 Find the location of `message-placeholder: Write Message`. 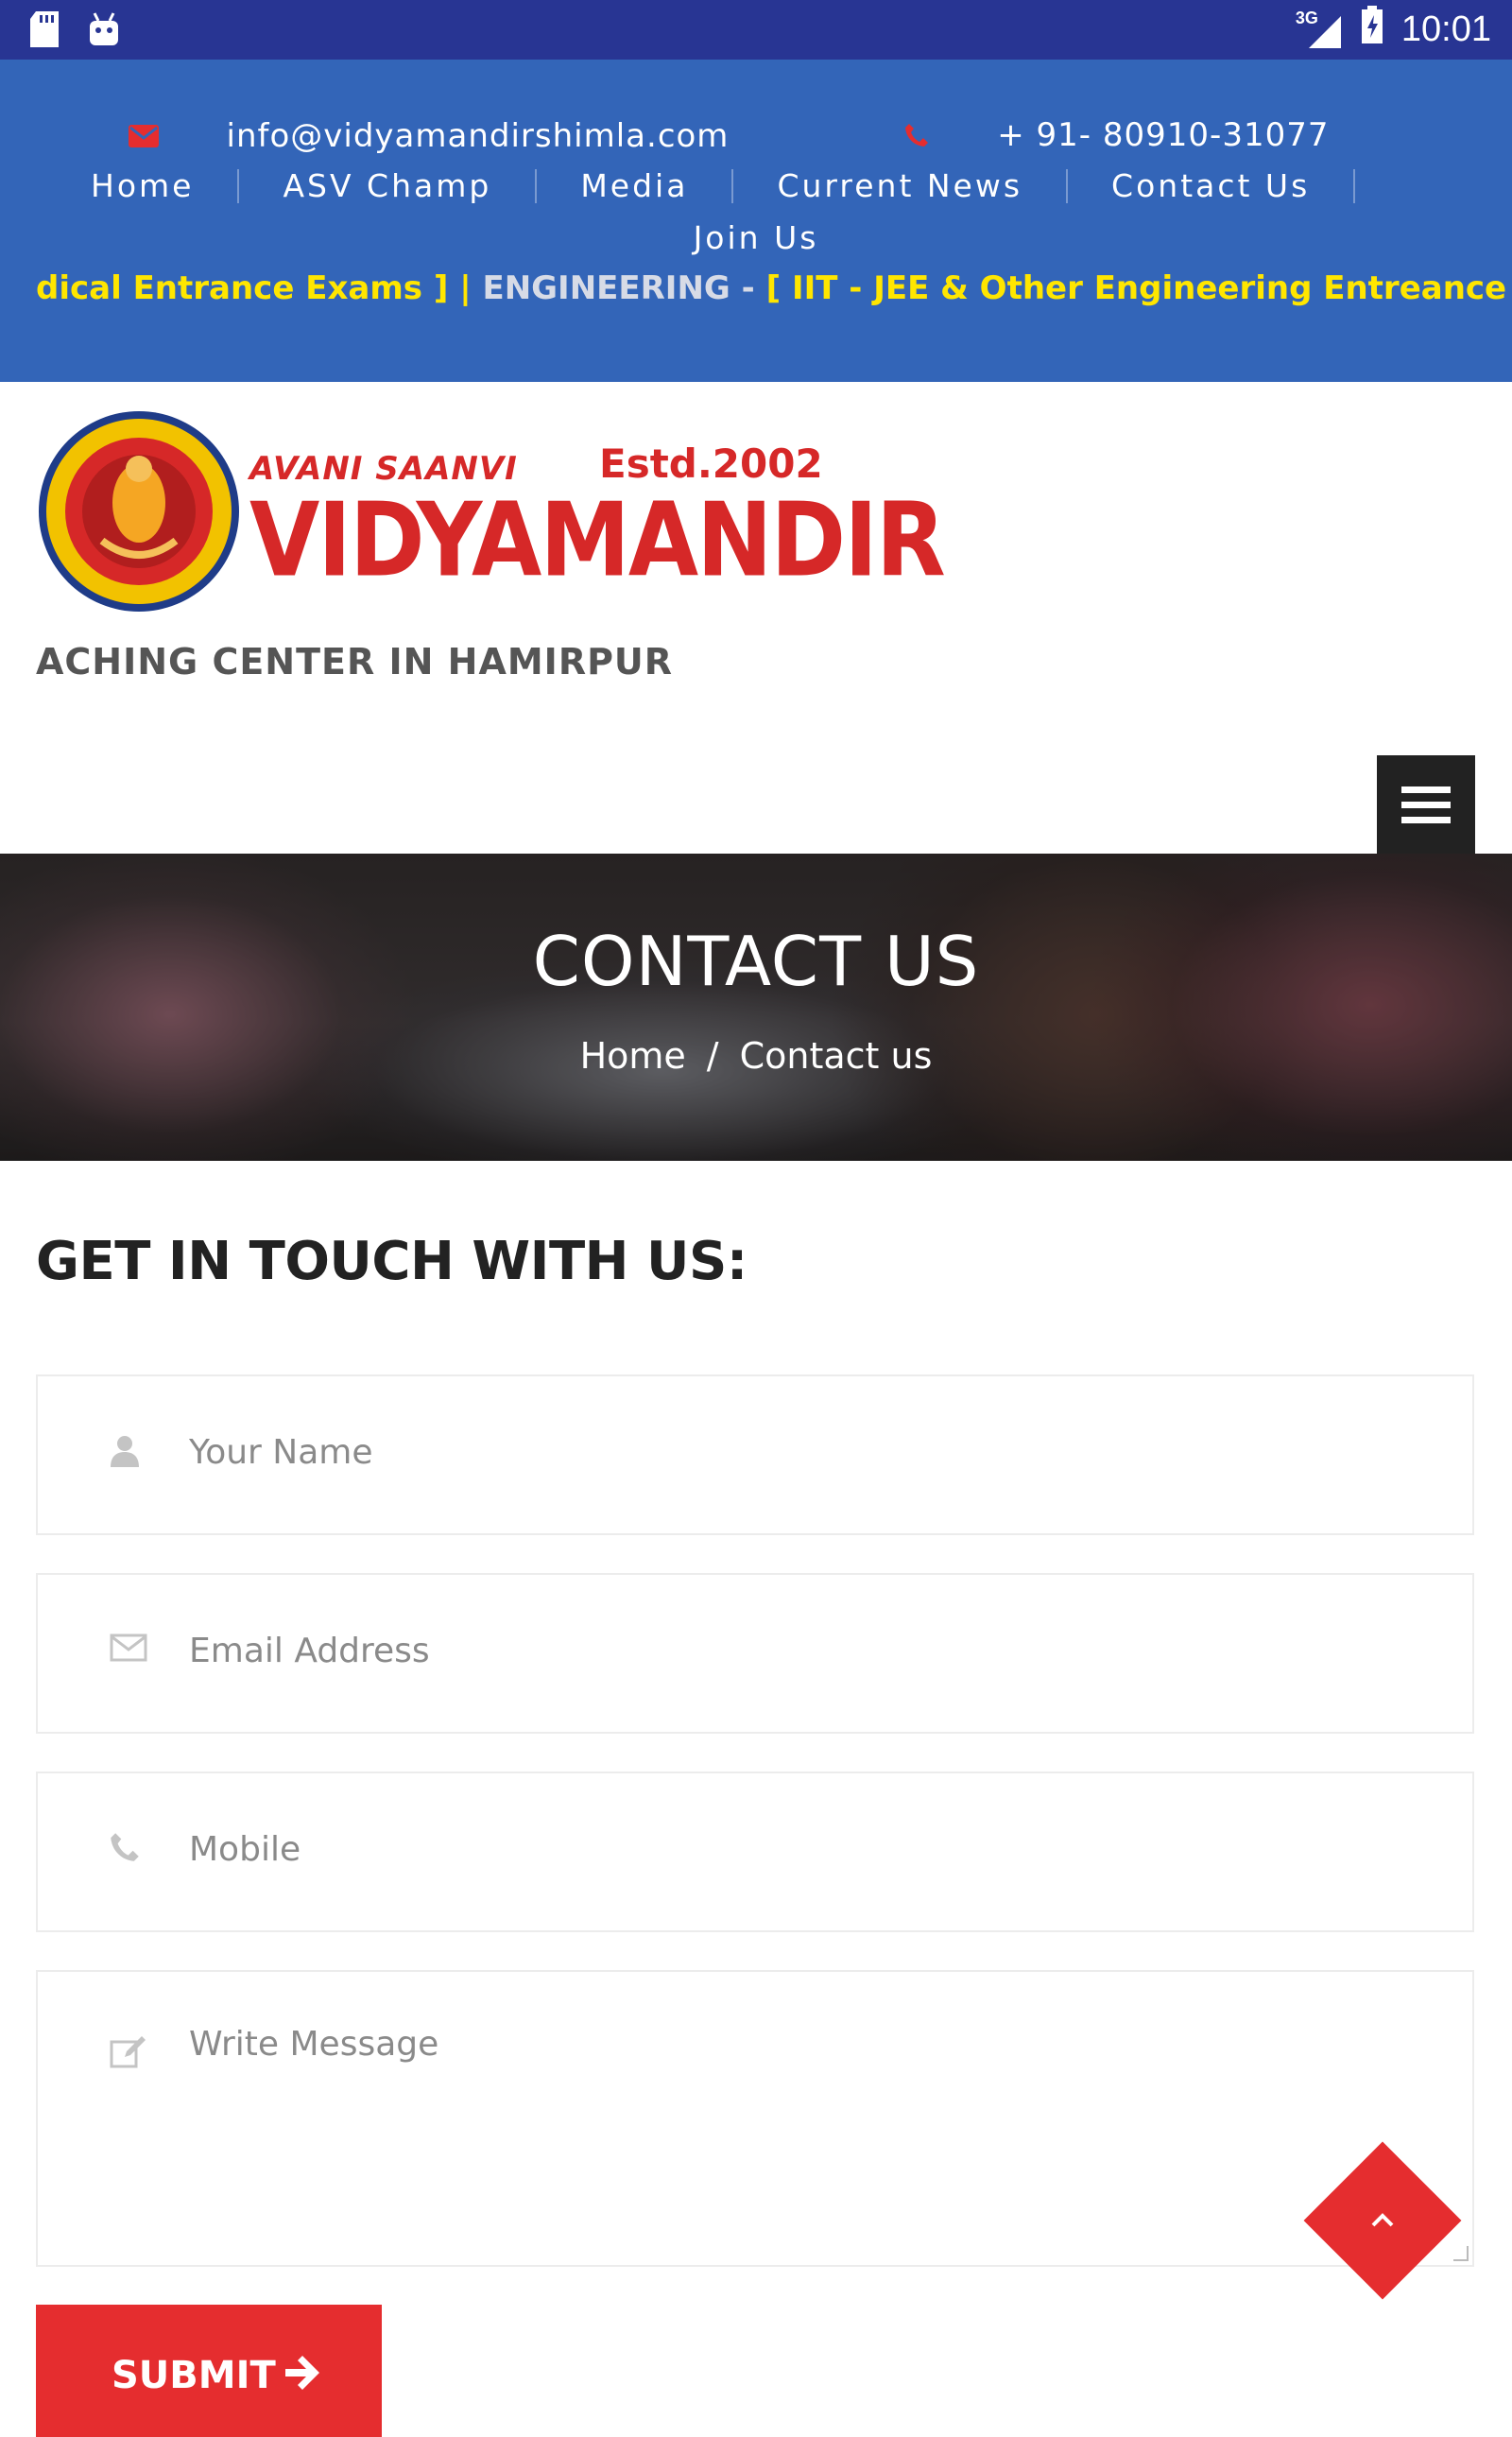

message-placeholder: Write Message is located at coordinates (314, 2045).